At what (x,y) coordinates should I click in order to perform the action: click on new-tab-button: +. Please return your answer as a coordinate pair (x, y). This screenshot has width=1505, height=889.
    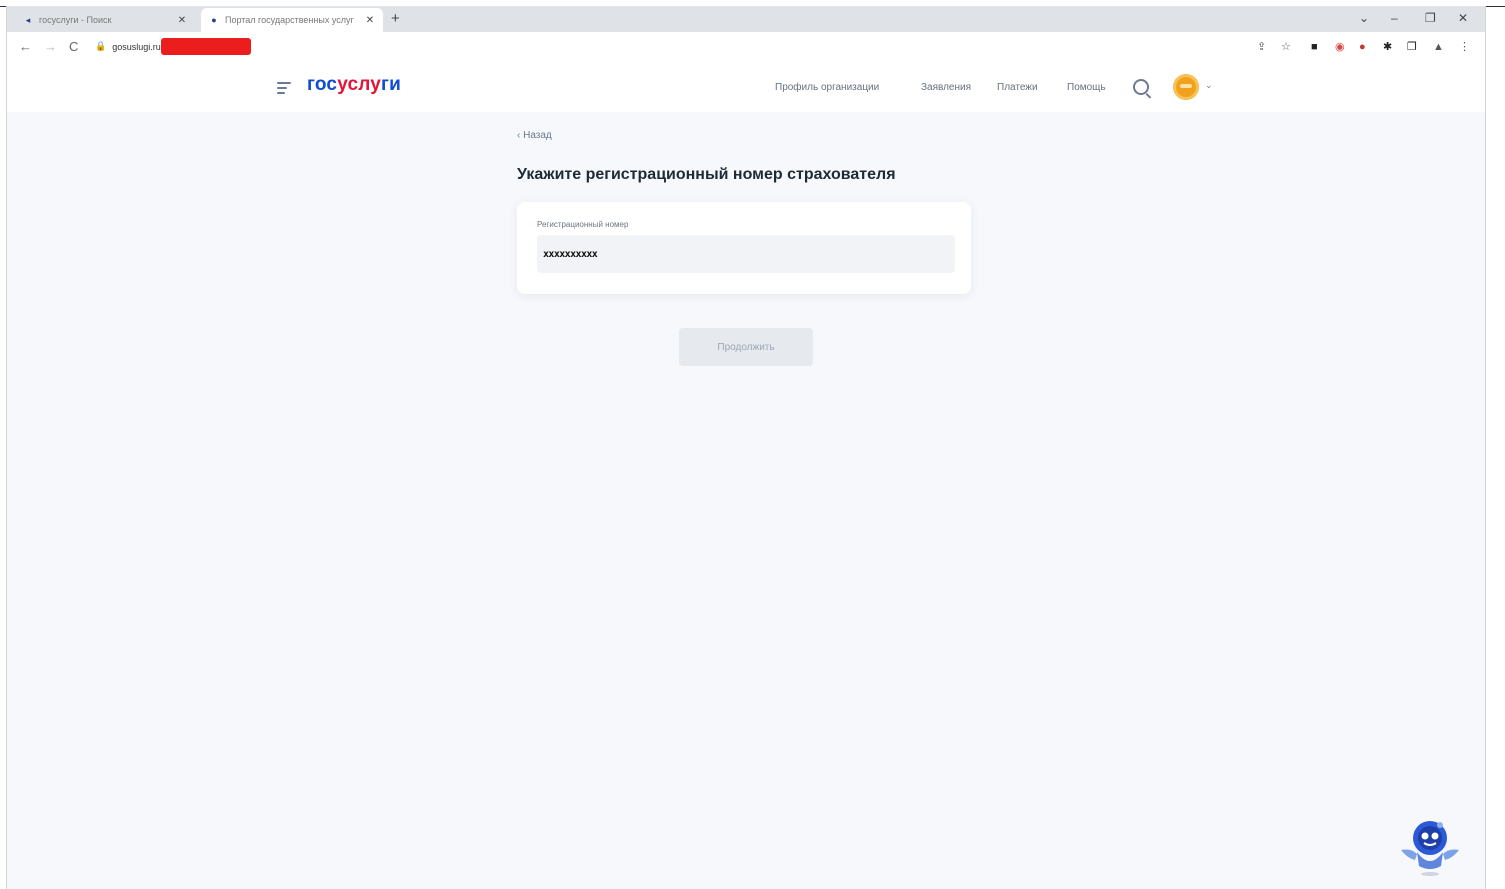
    Looking at the image, I should click on (395, 19).